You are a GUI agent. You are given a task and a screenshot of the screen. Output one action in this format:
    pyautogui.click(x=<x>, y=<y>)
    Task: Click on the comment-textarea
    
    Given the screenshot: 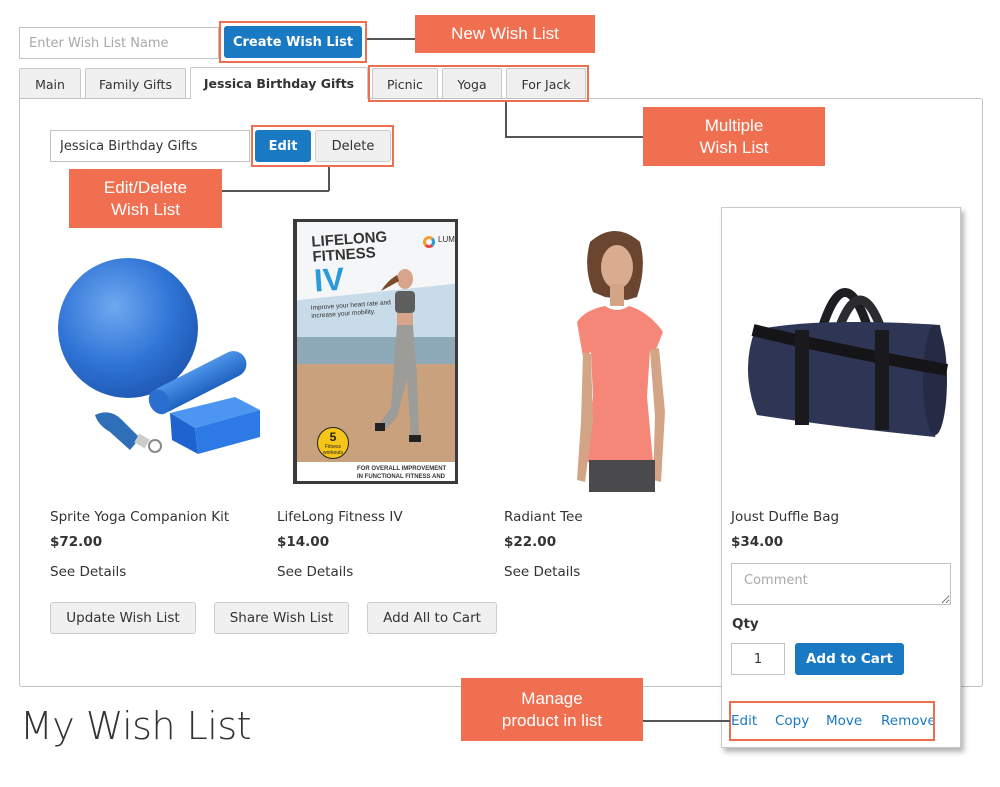 What is the action you would take?
    pyautogui.click(x=841, y=584)
    